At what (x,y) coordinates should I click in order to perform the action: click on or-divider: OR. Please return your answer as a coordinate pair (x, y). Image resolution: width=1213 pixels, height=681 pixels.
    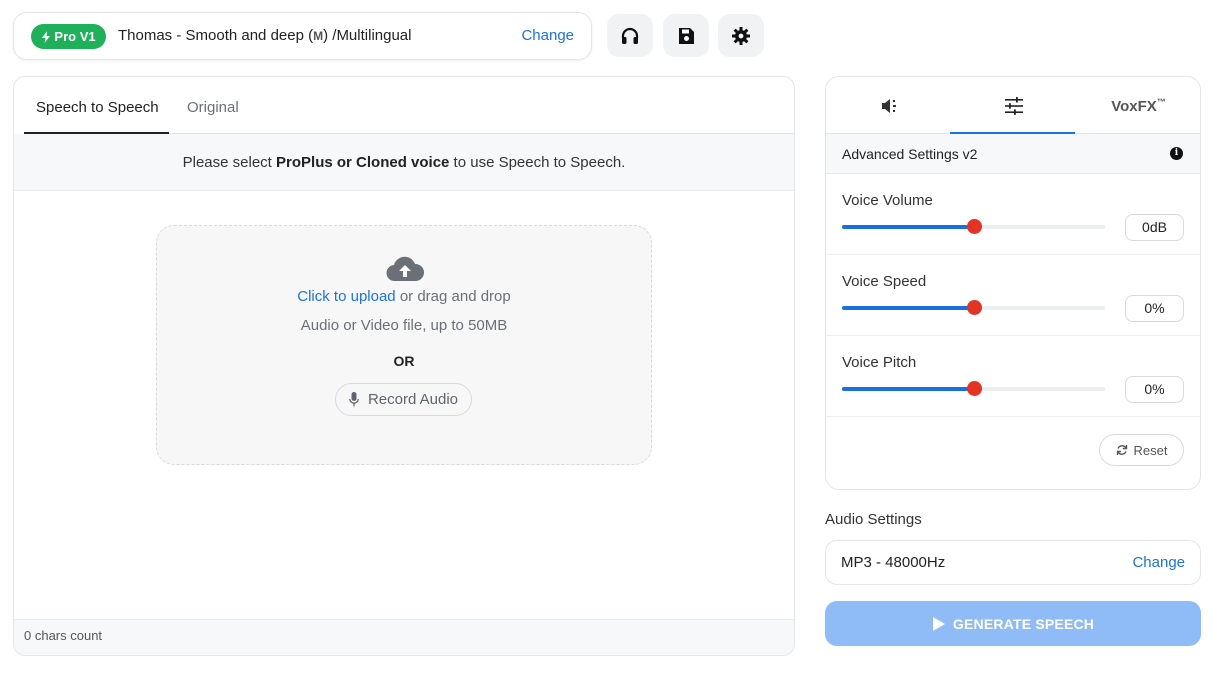
    Looking at the image, I should click on (404, 361).